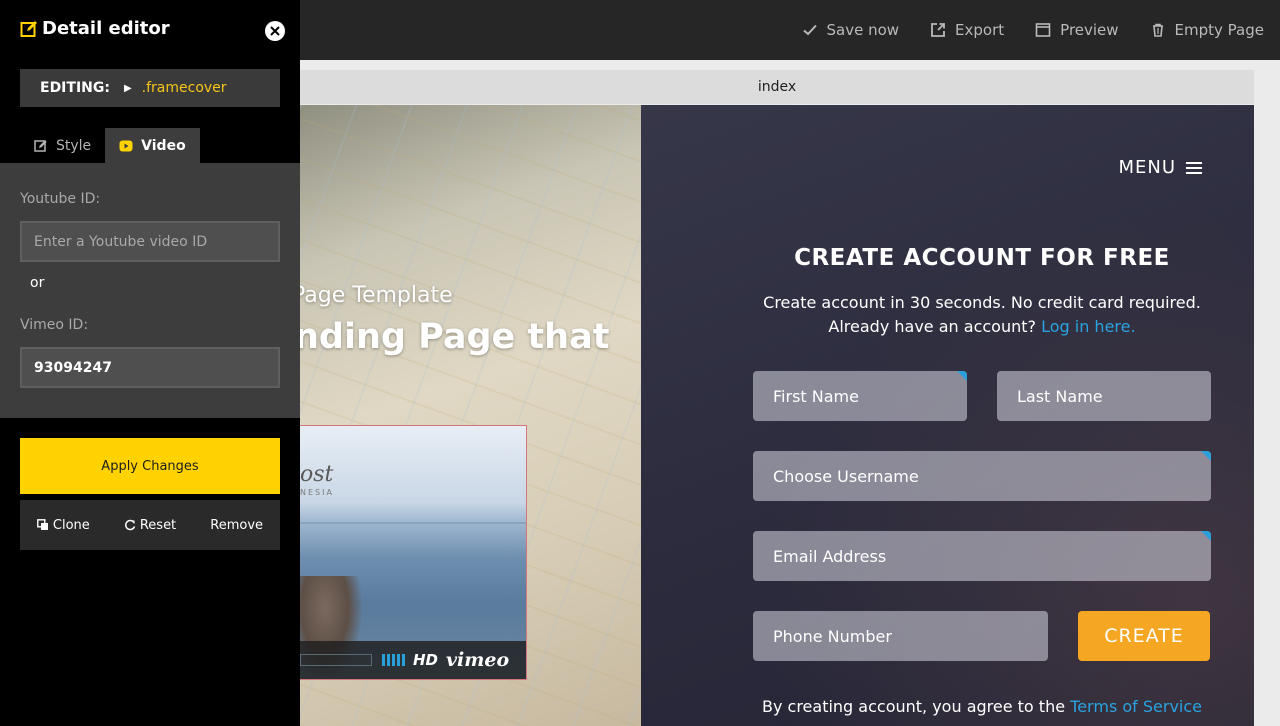  I want to click on menu-label: MENU, so click(1147, 167).